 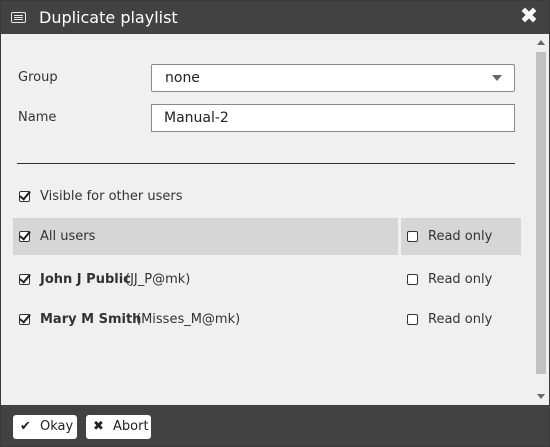 I want to click on user-readonly-checkbox-john, so click(x=412, y=279).